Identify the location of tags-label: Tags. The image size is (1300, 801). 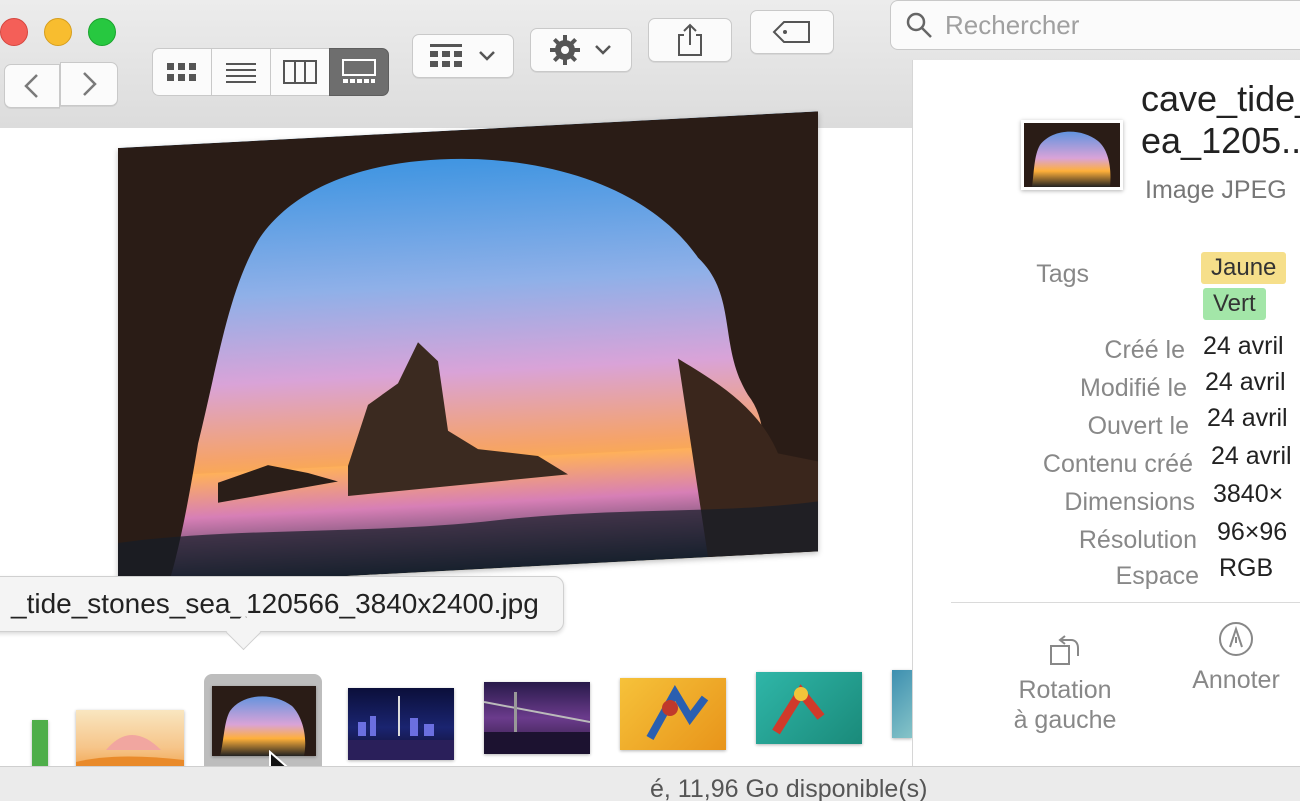
(1062, 274).